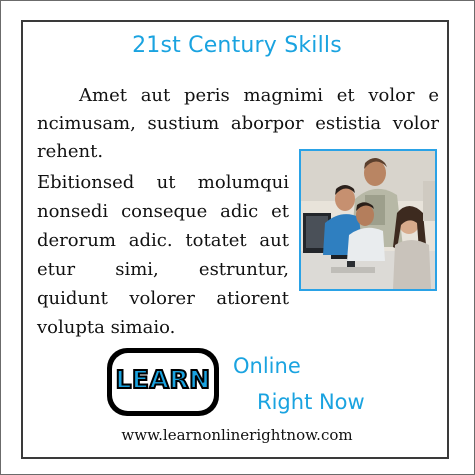  What do you see at coordinates (267, 366) in the screenshot?
I see `tagline-online: Online` at bounding box center [267, 366].